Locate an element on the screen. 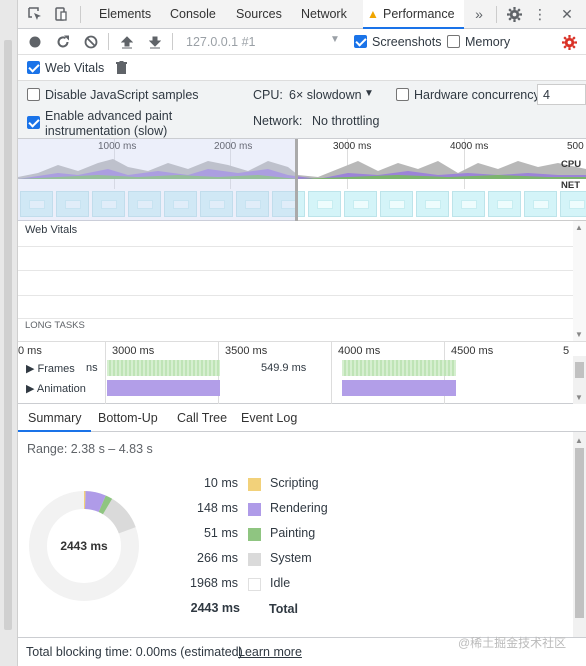 The width and height of the screenshot is (586, 666). overview-tick: 3000 ms is located at coordinates (352, 146).